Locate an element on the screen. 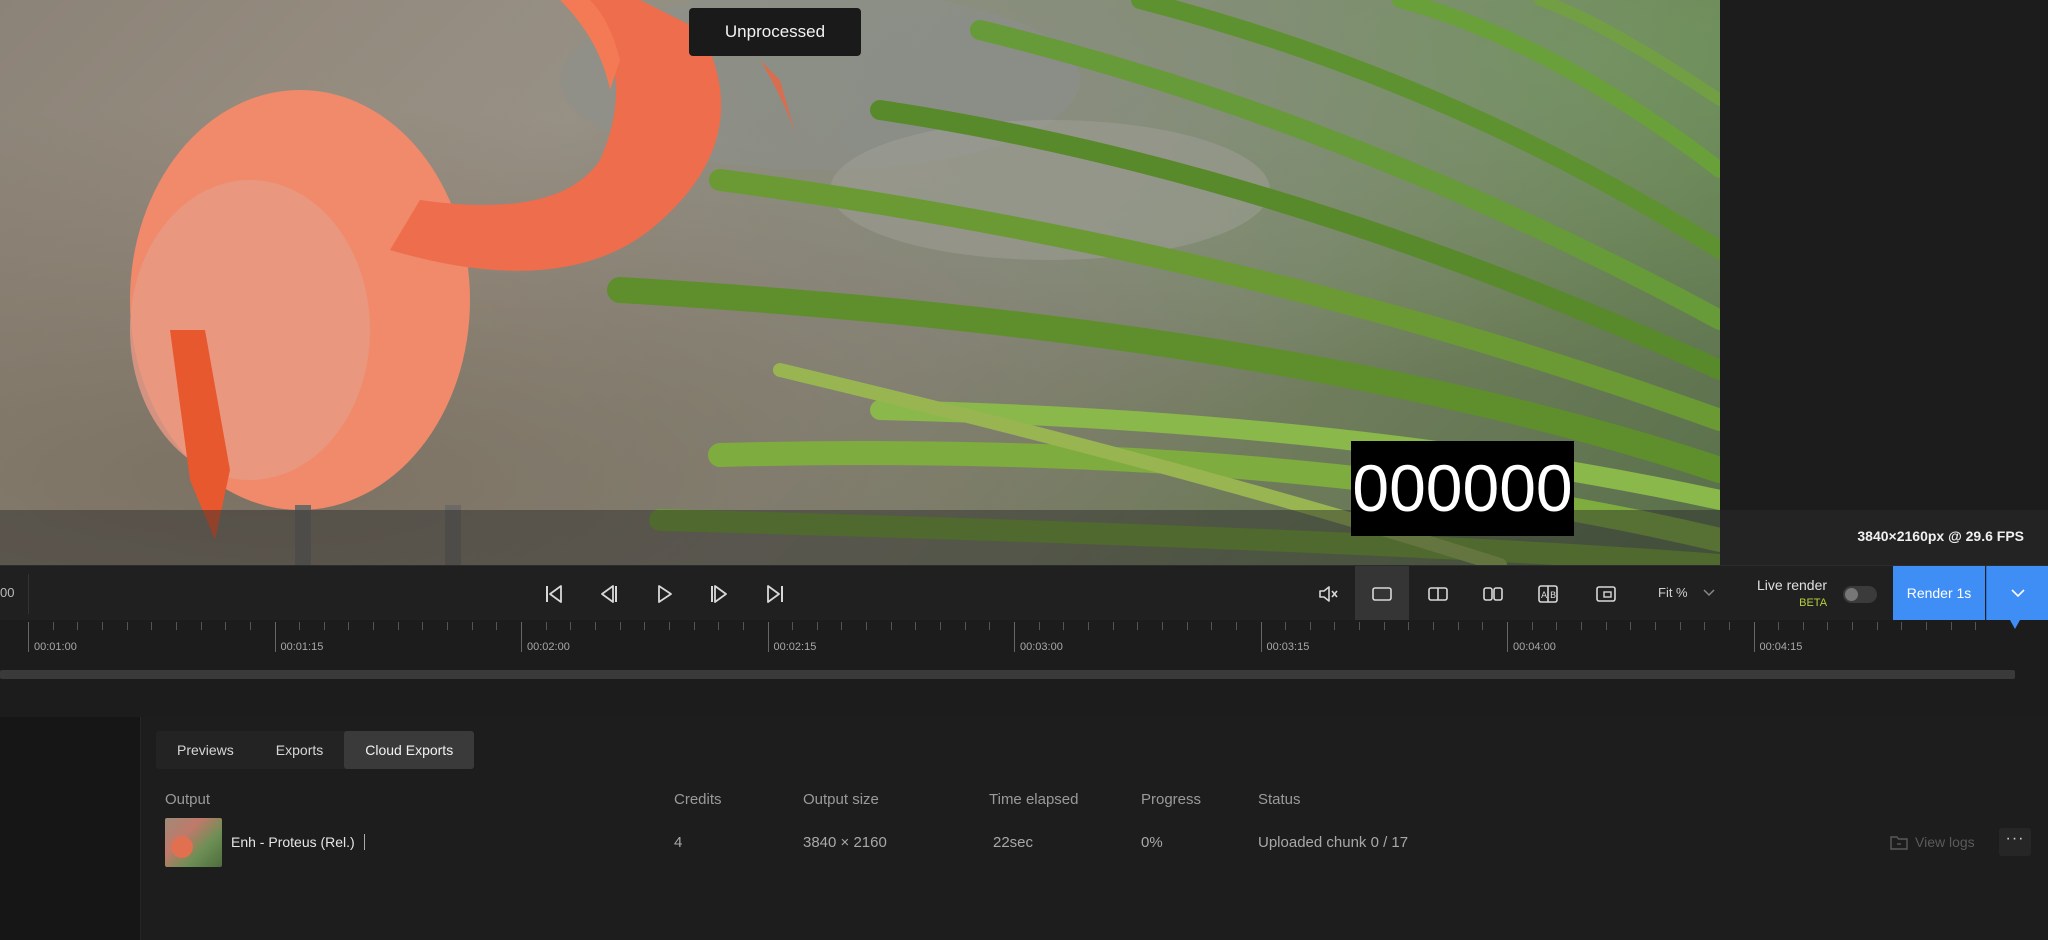  export-output-text: Enh - Proteus (Rel.) is located at coordinates (293, 842).